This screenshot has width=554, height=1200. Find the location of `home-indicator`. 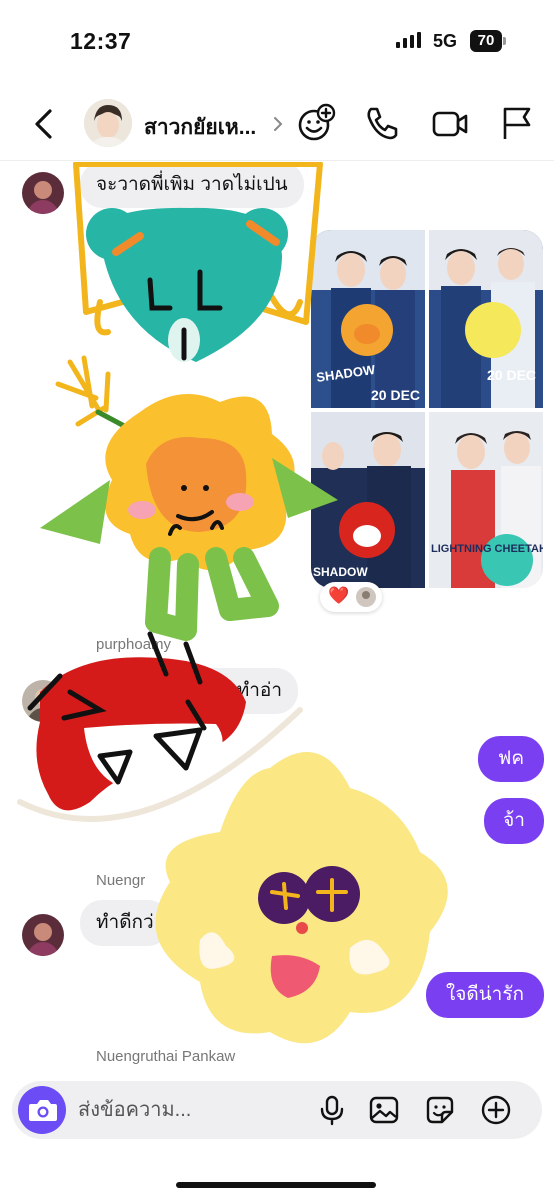

home-indicator is located at coordinates (276, 1185).